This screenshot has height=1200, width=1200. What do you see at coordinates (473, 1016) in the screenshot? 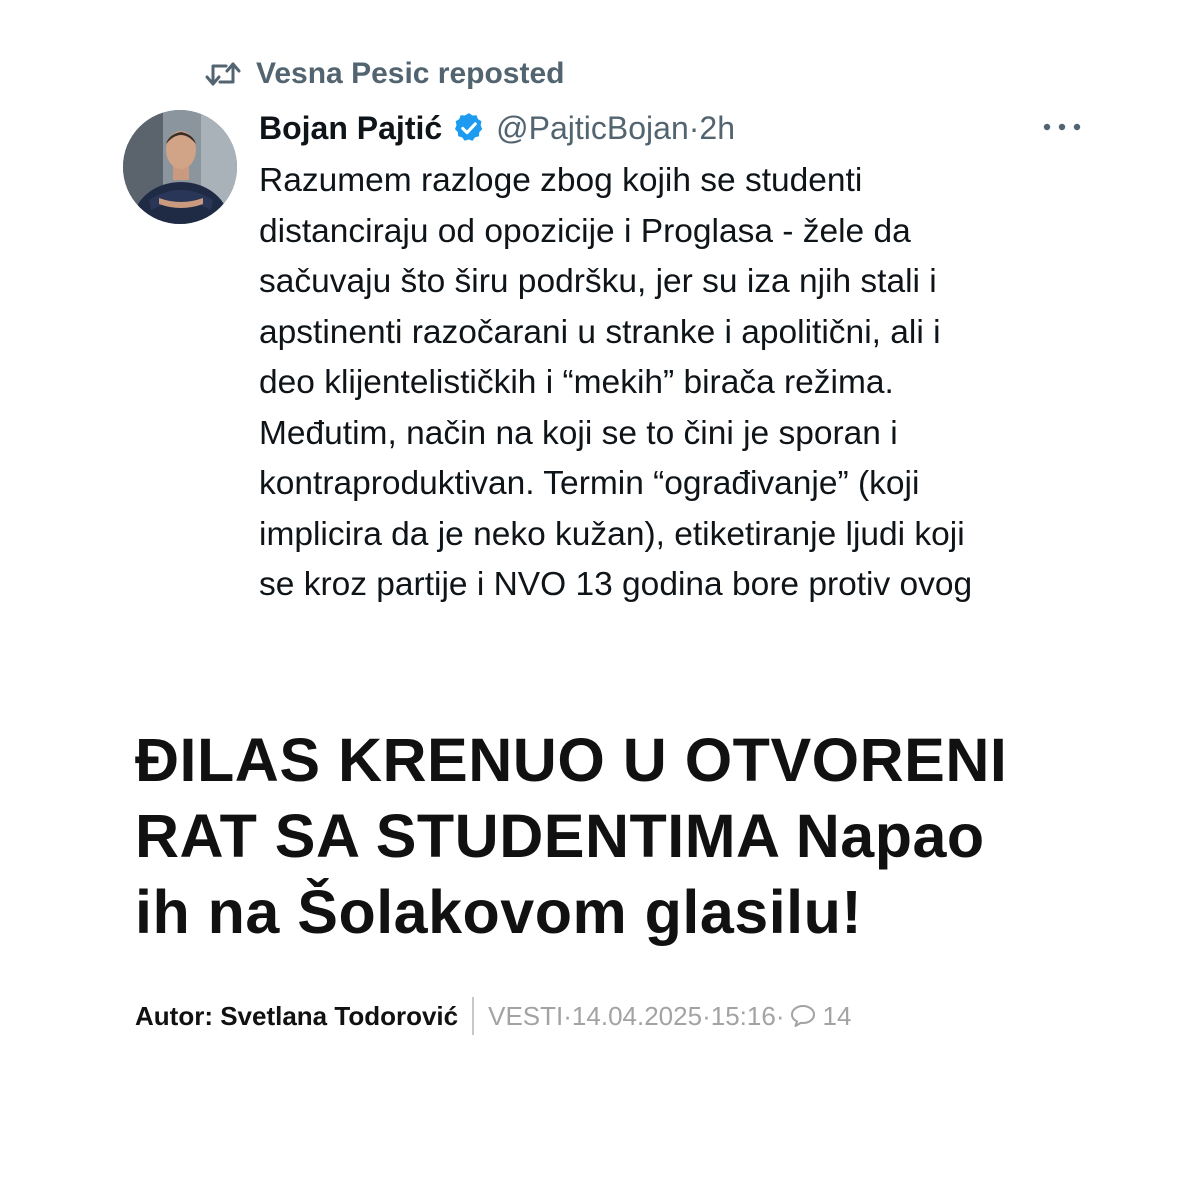
I see `meta-divider` at bounding box center [473, 1016].